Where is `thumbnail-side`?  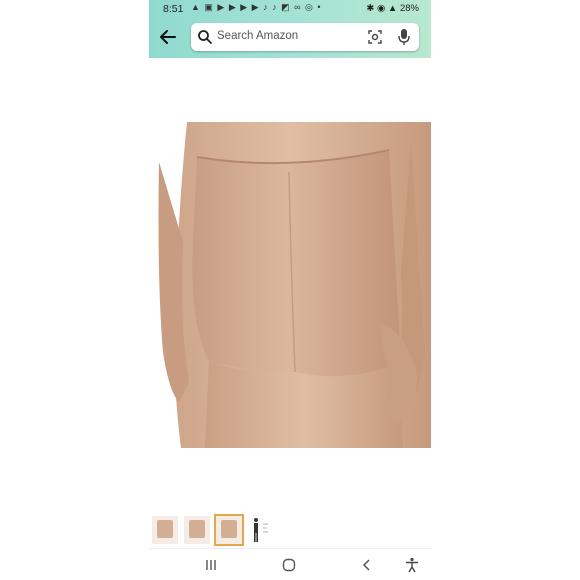 thumbnail-side is located at coordinates (197, 530).